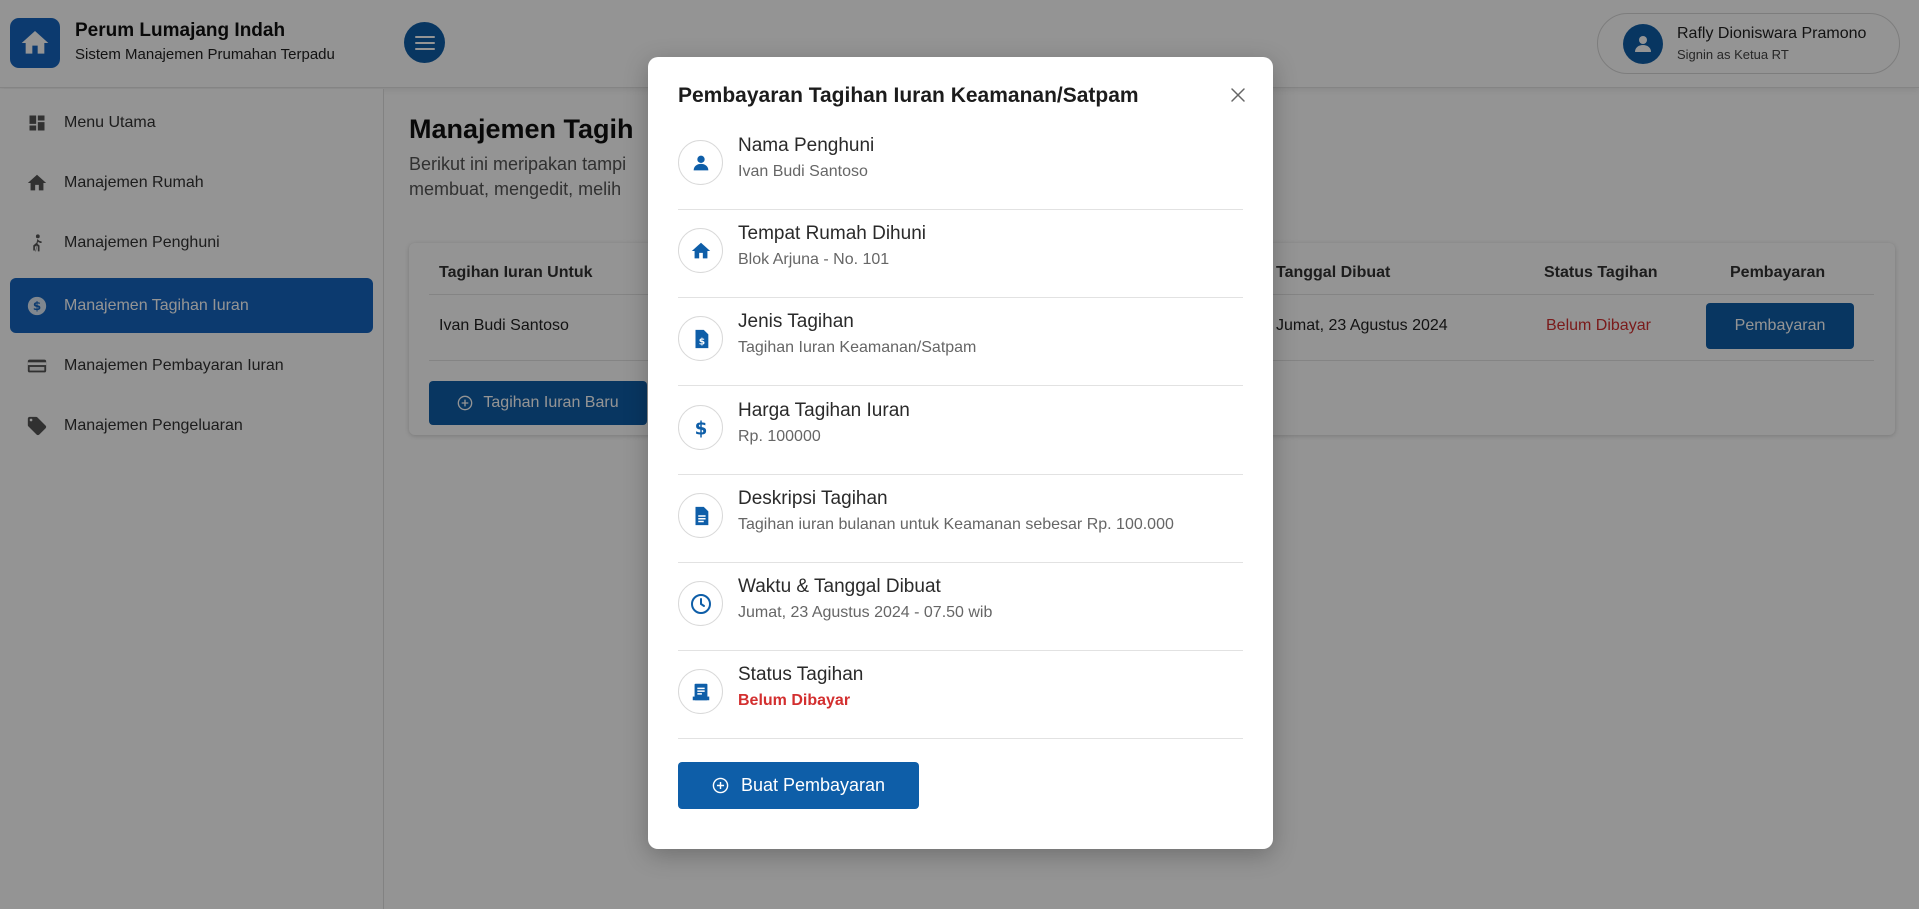 This screenshot has height=909, width=1919. I want to click on field-label: Tempat Rumah Dihuni, so click(832, 233).